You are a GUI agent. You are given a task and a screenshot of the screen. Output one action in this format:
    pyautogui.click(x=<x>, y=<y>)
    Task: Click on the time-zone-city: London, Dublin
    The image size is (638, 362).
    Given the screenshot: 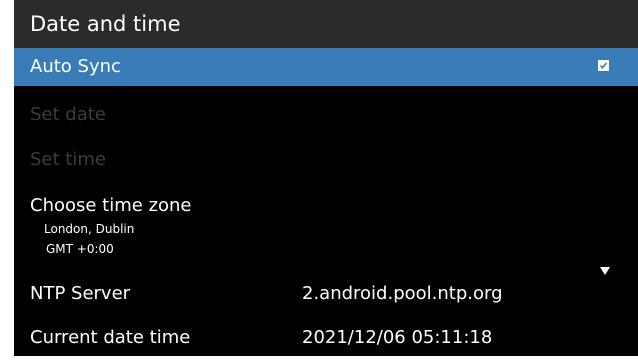 What is the action you would take?
    pyautogui.click(x=89, y=229)
    